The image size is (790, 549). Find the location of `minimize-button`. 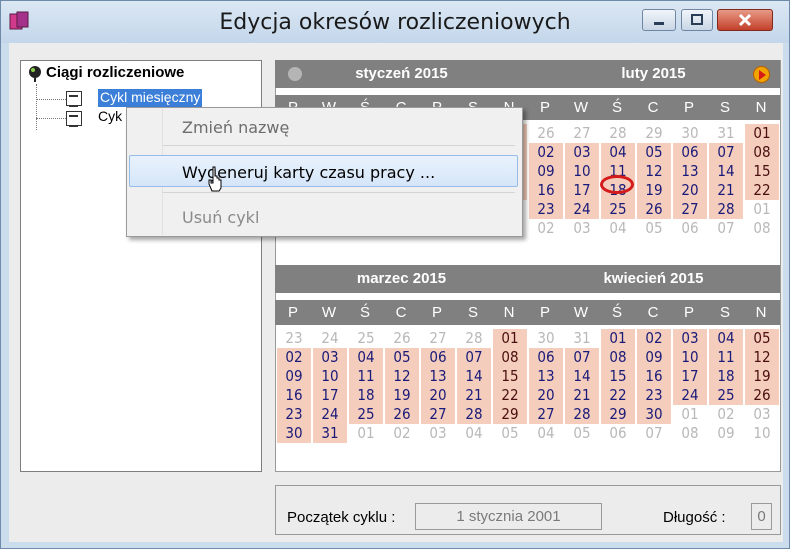

minimize-button is located at coordinates (659, 20).